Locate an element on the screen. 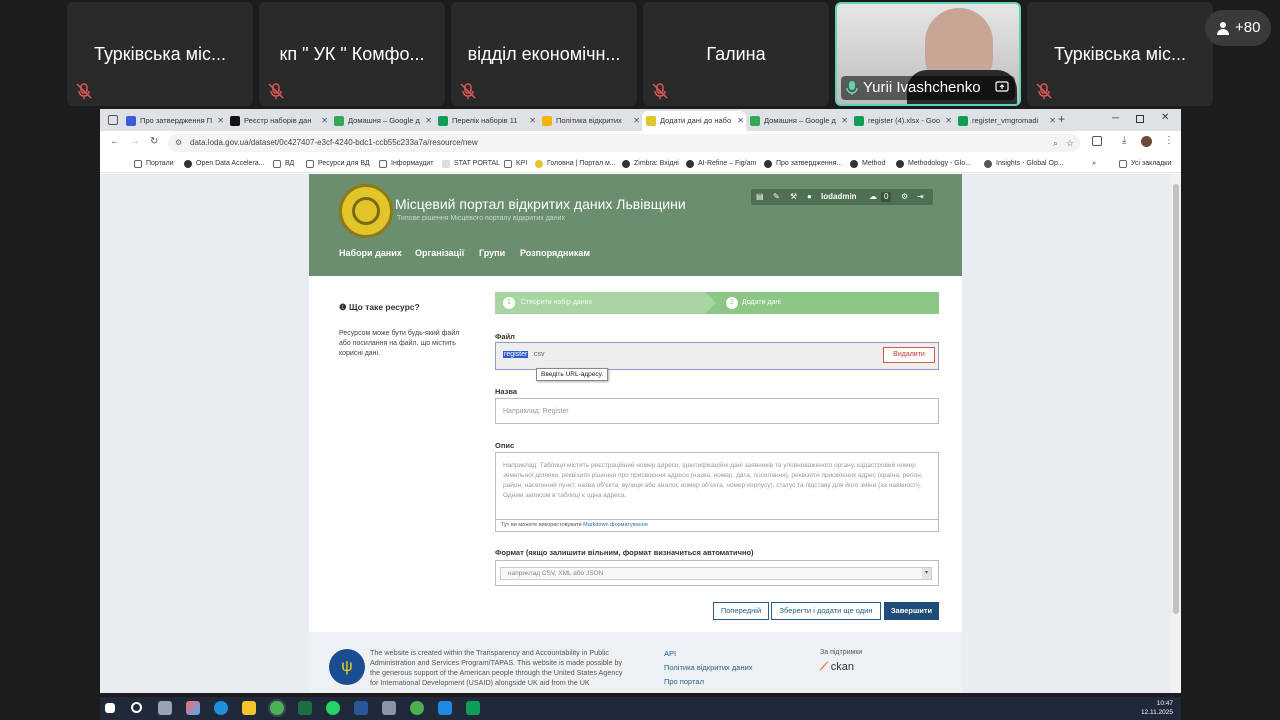 The height and width of the screenshot is (720, 1280). wrench-icon: ⚒ is located at coordinates (793, 197).